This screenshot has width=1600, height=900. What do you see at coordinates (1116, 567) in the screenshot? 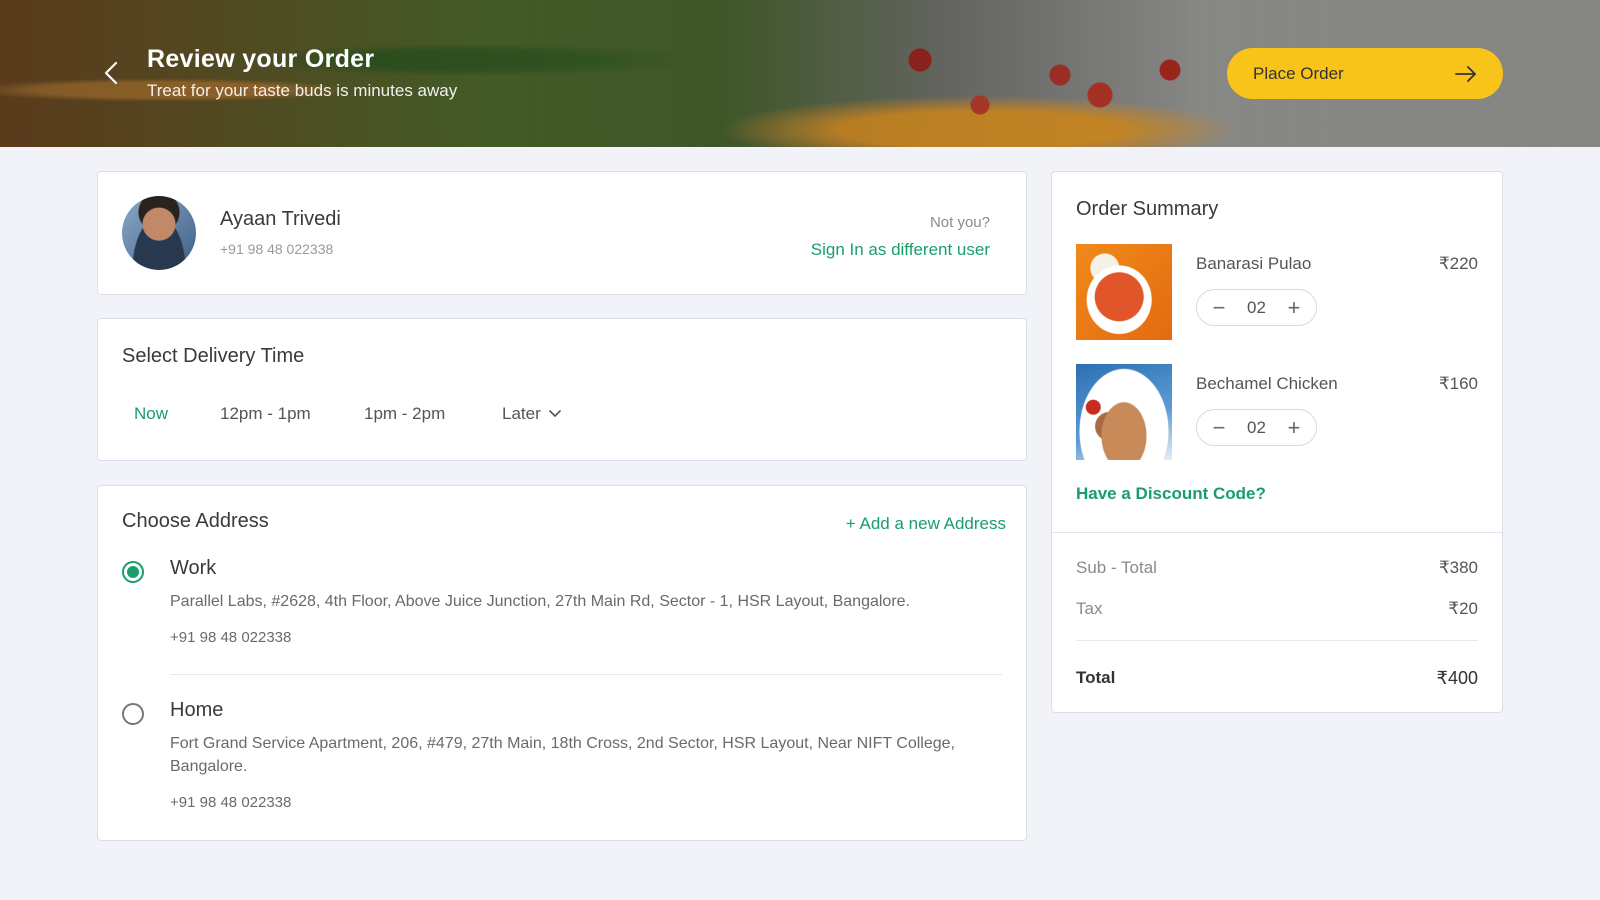
I see `subtotal-label: Sub - Total` at bounding box center [1116, 567].